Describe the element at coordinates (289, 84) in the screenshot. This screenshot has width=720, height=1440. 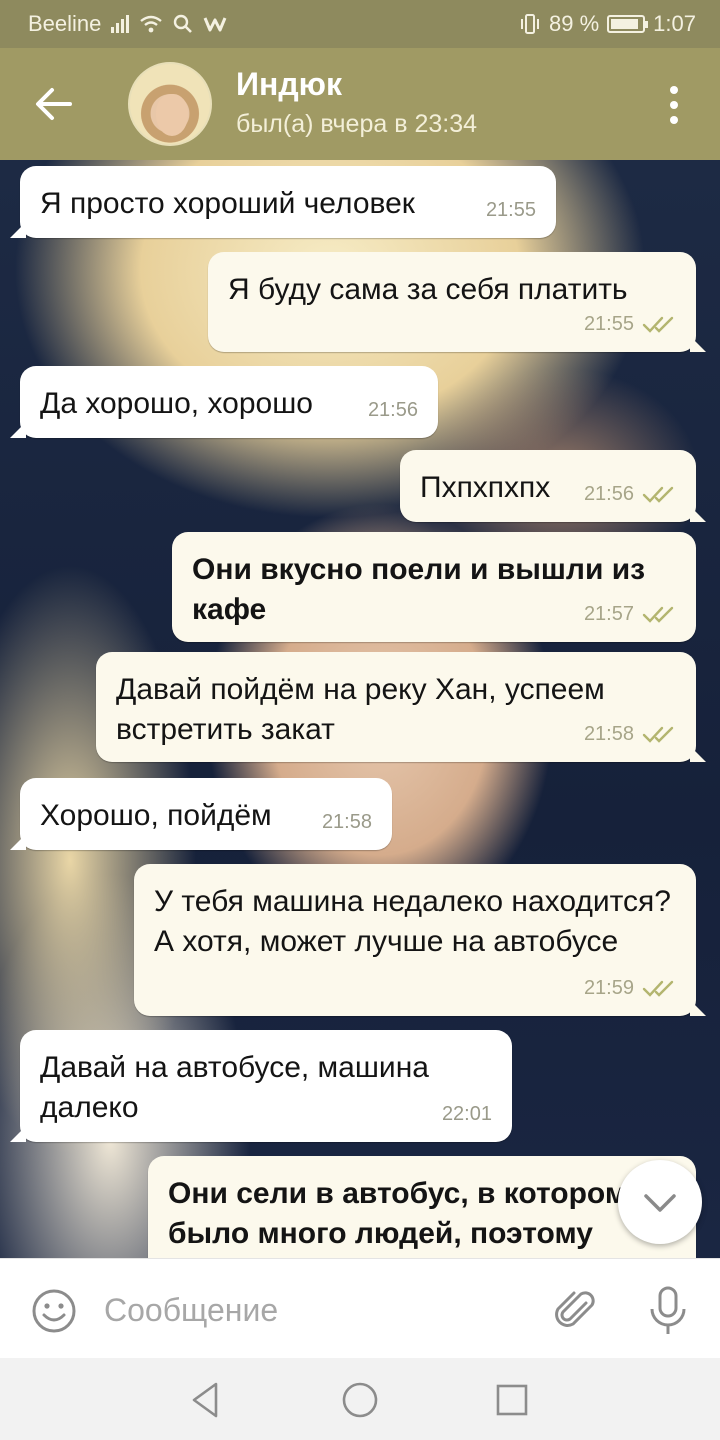
I see `contact-name: Индюк` at that location.